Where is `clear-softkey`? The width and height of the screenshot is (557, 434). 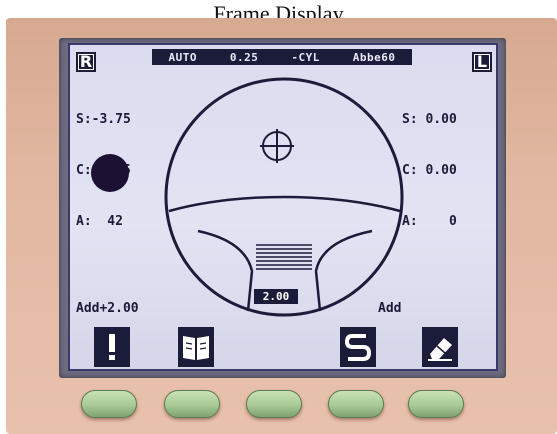 clear-softkey is located at coordinates (440, 347).